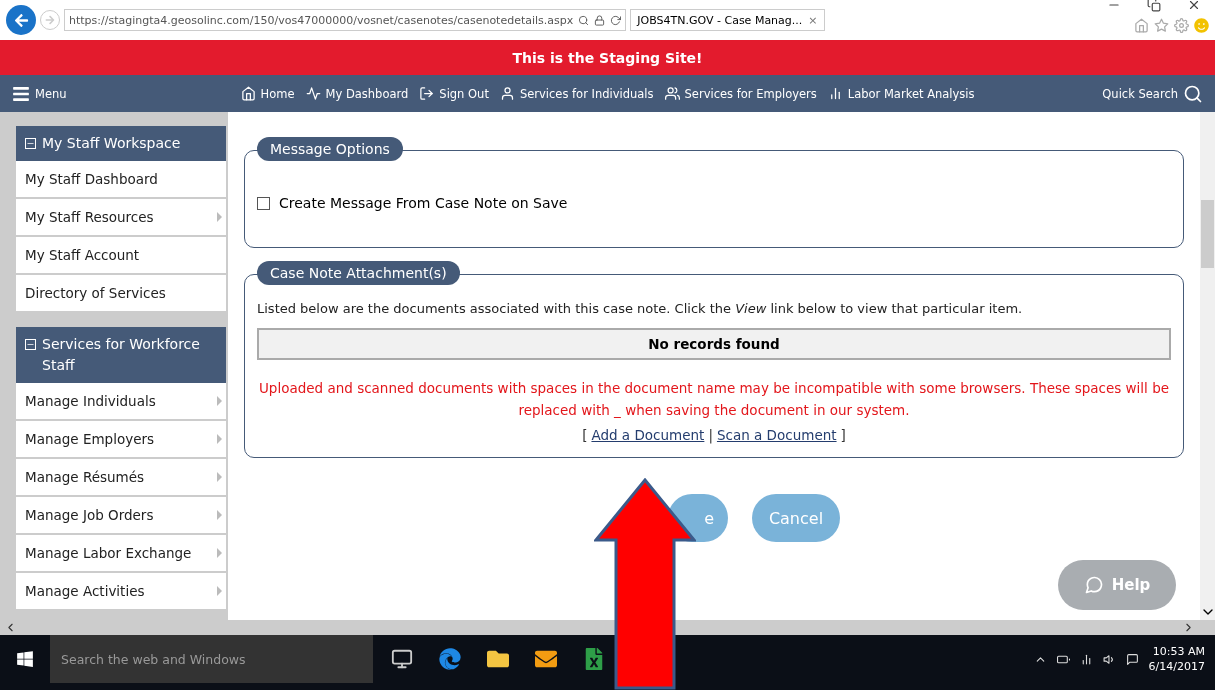 The height and width of the screenshot is (690, 1215). Describe the element at coordinates (901, 93) in the screenshot. I see `nav-link: Labor Market Analysis` at that location.